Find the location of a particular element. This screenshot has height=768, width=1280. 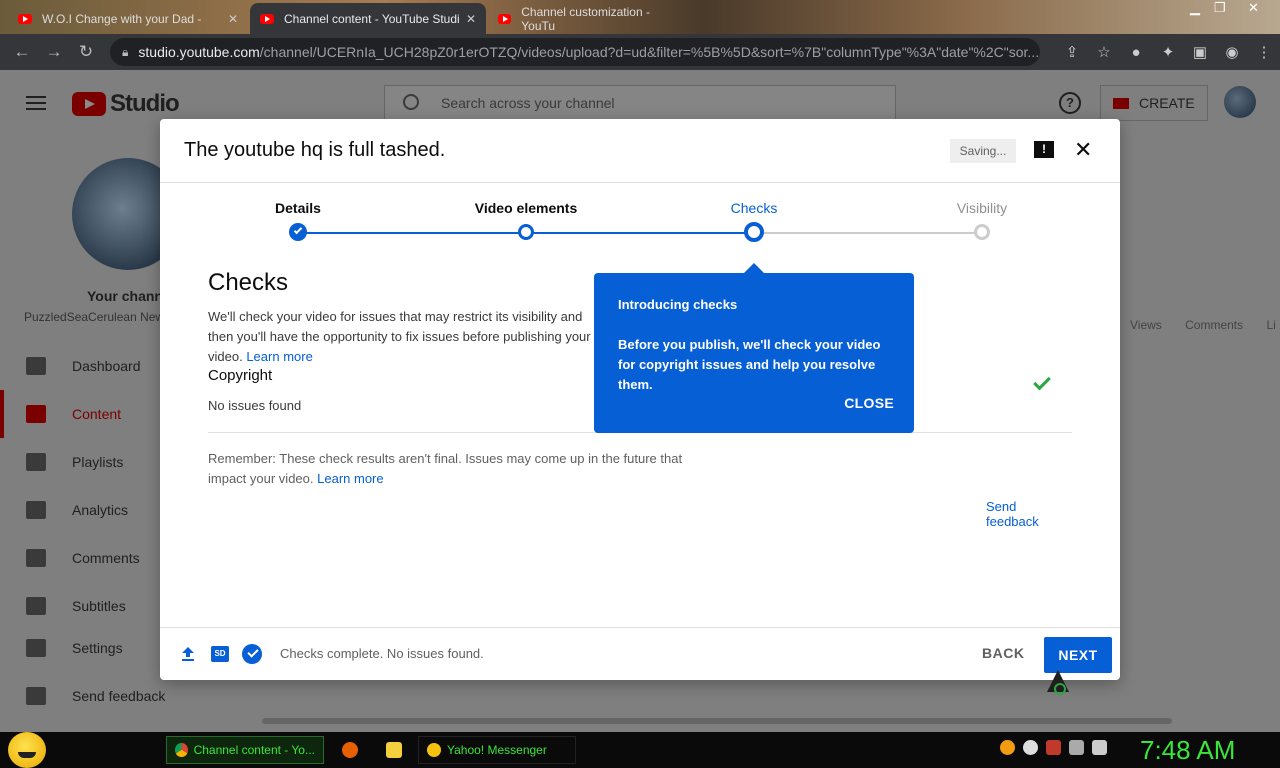

settings-icon is located at coordinates (36, 648).